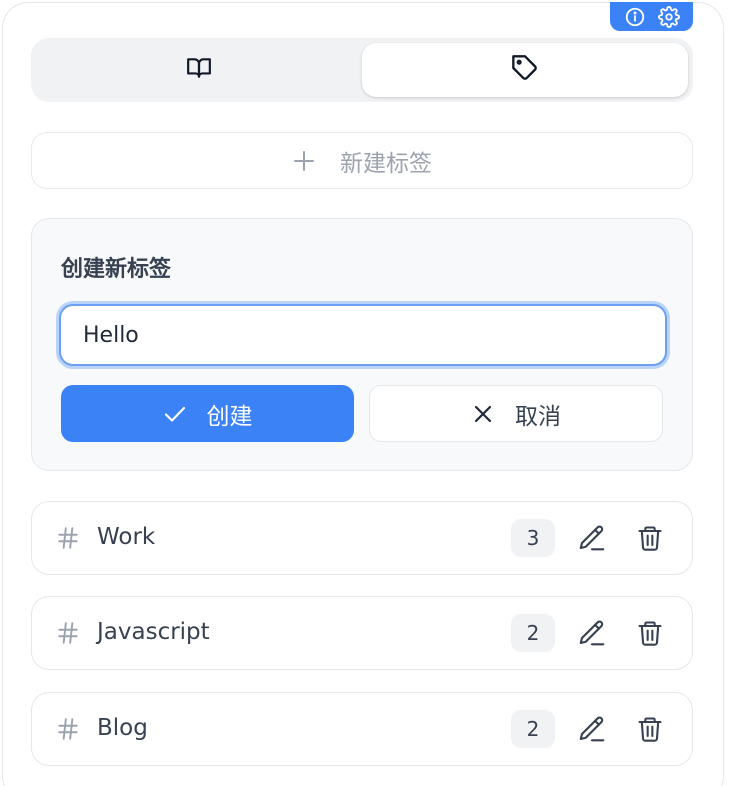  Describe the element at coordinates (116, 269) in the screenshot. I see `form-title: 创建新标签` at that location.